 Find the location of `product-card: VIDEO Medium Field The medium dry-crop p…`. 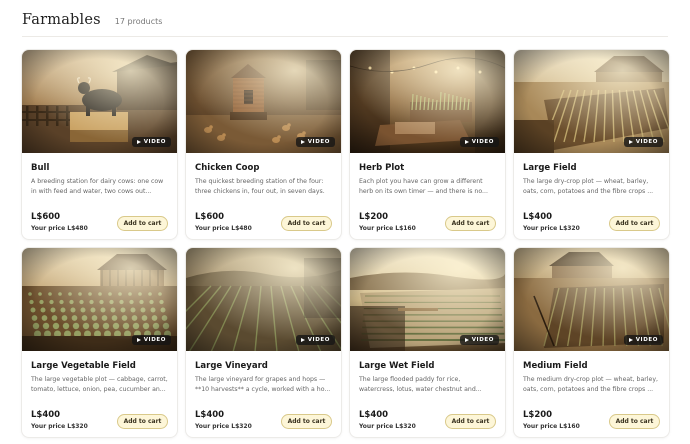

product-card: VIDEO Medium Field The medium dry-crop p… is located at coordinates (591, 342).